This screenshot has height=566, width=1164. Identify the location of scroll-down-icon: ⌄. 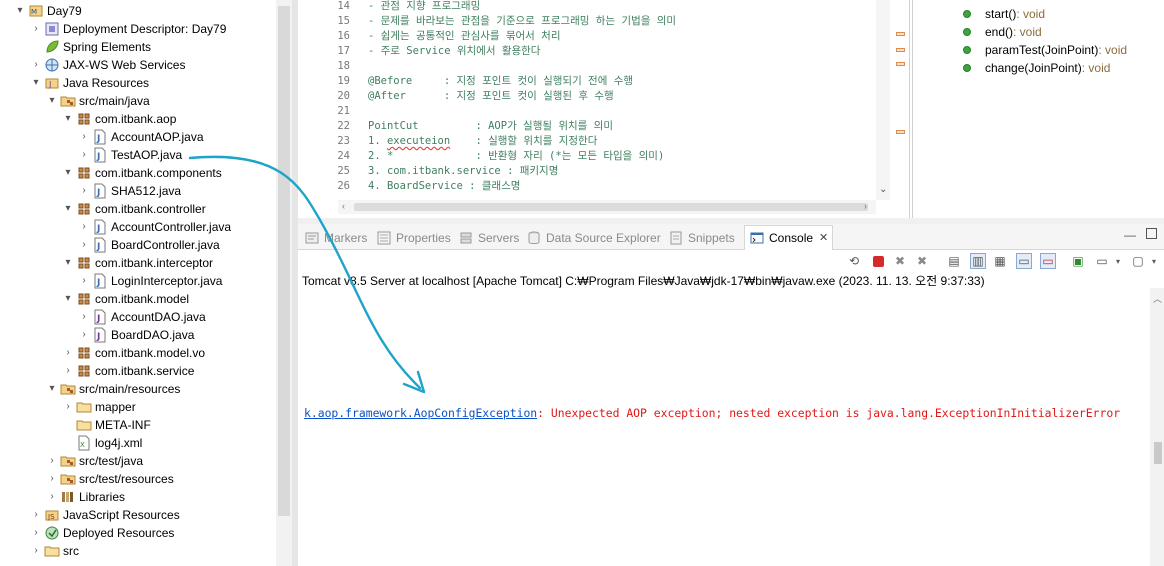
(883, 189).